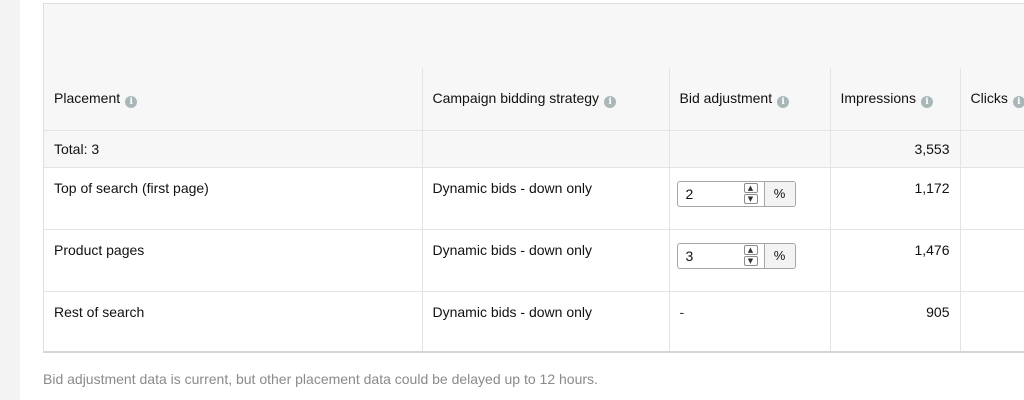 The height and width of the screenshot is (400, 1024). What do you see at coordinates (233, 149) in the screenshot?
I see `total-label: Total: 3` at bounding box center [233, 149].